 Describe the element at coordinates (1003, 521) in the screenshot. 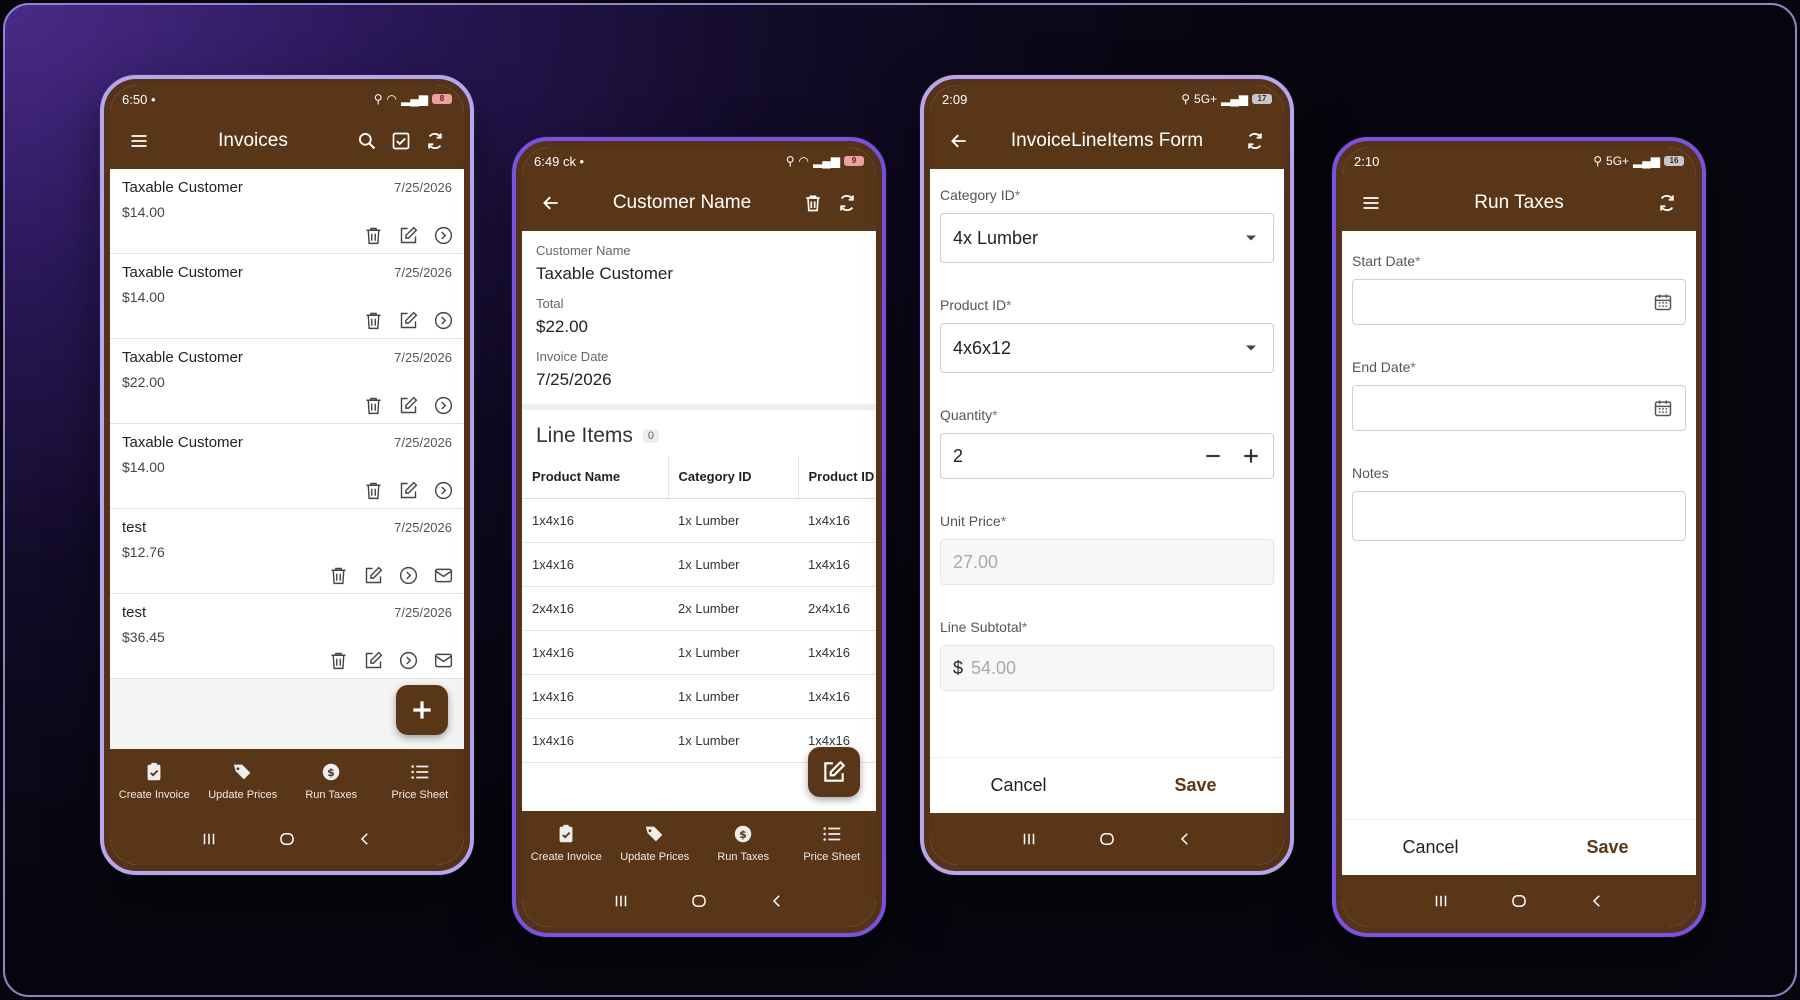

I see `required-mark: *` at that location.